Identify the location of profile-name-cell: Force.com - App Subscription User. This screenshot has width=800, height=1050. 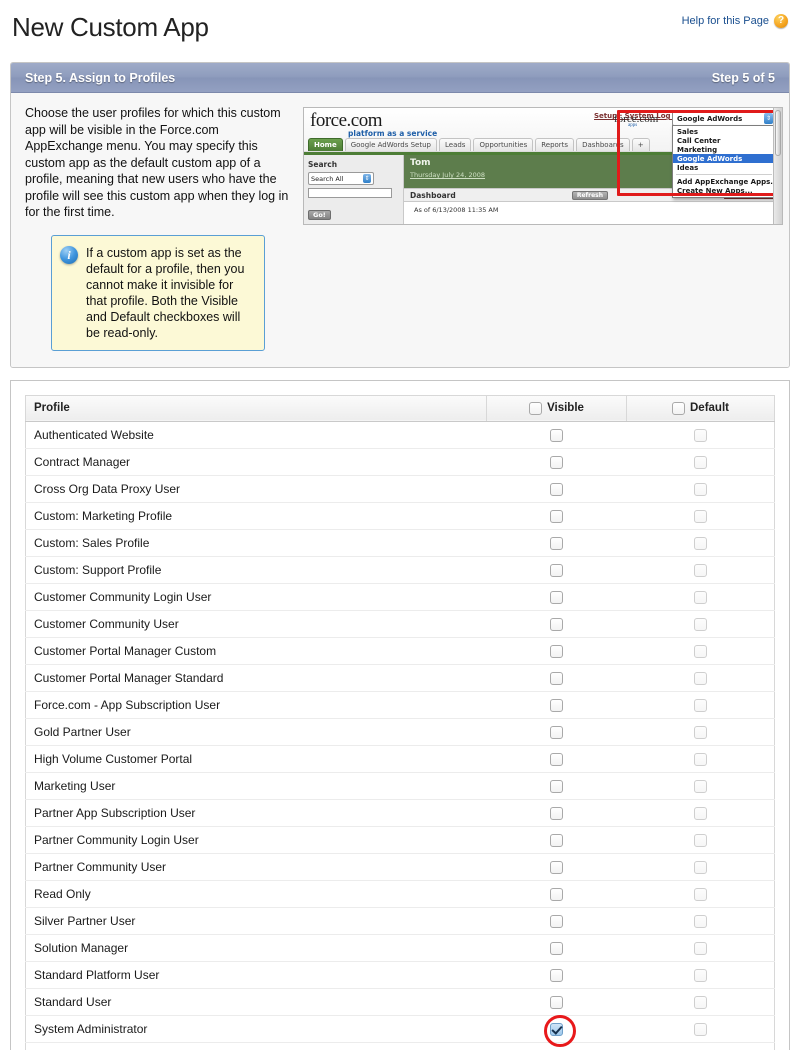
(256, 705).